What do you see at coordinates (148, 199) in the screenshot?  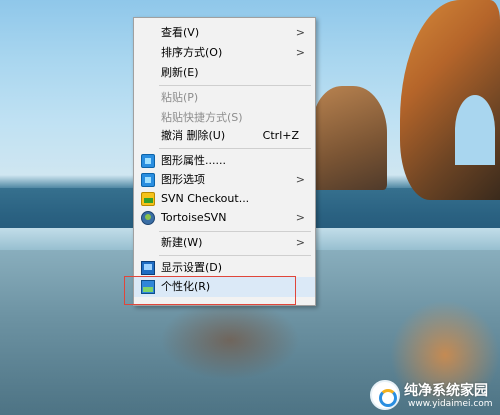 I see `svn-checkout-icon` at bounding box center [148, 199].